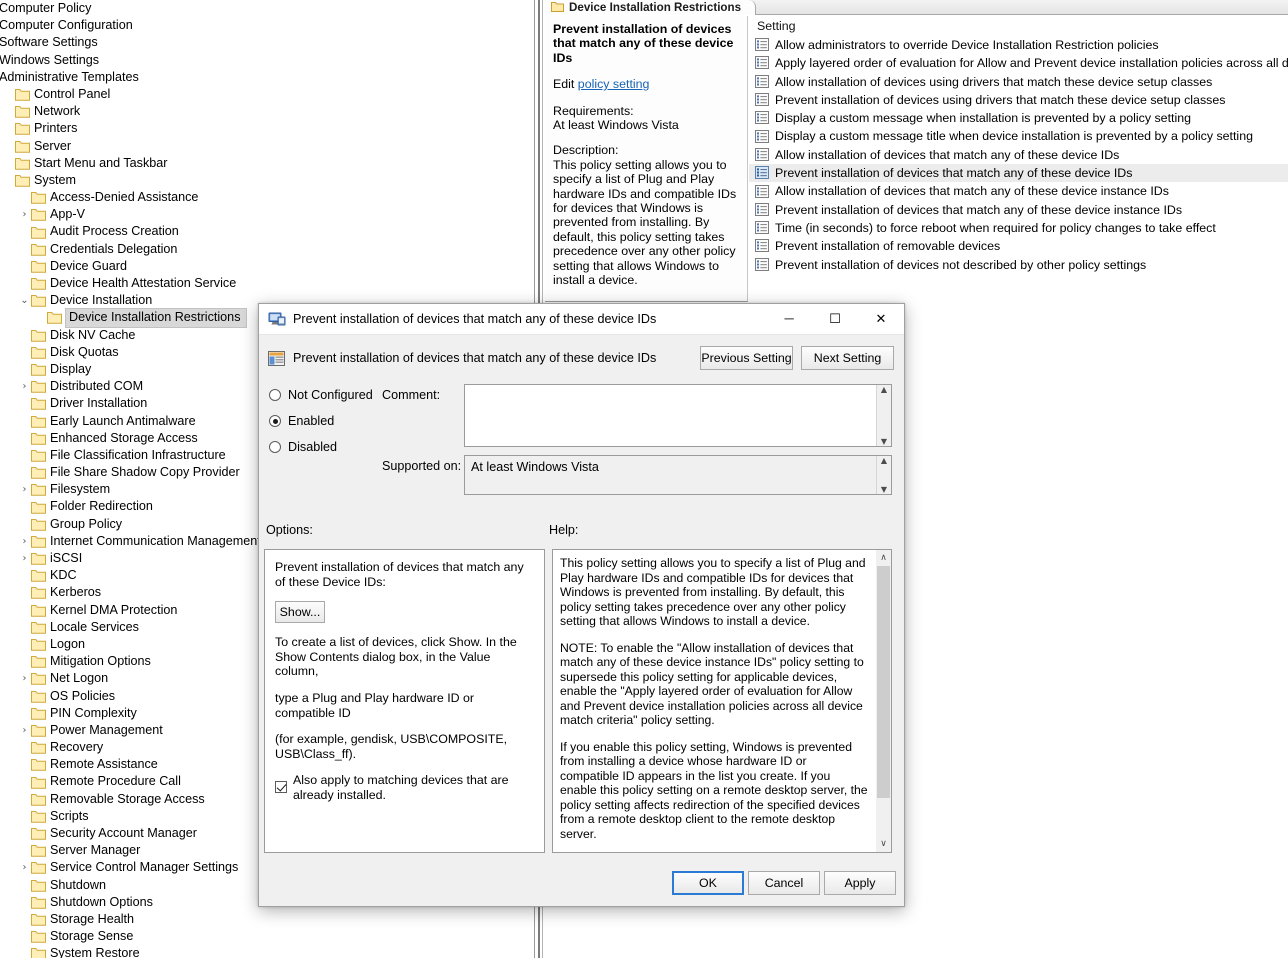 This screenshot has width=1288, height=958. Describe the element at coordinates (422, 466) in the screenshot. I see `supported-on-label: Supported on:` at that location.